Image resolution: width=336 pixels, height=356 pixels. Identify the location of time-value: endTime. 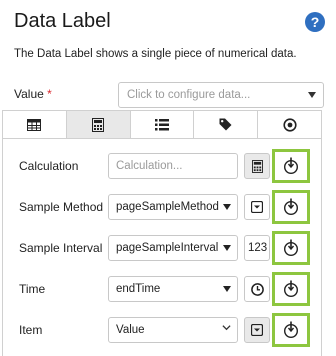
(138, 289).